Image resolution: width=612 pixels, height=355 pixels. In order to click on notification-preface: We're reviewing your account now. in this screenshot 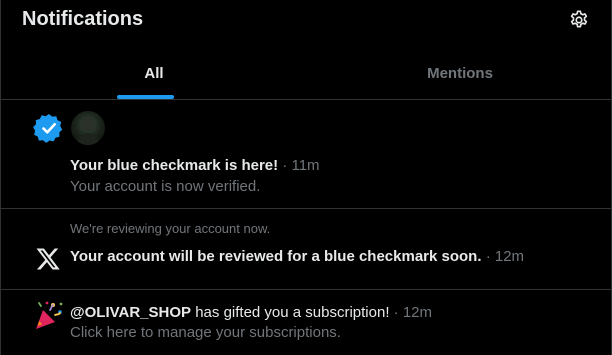, I will do `click(170, 228)`.